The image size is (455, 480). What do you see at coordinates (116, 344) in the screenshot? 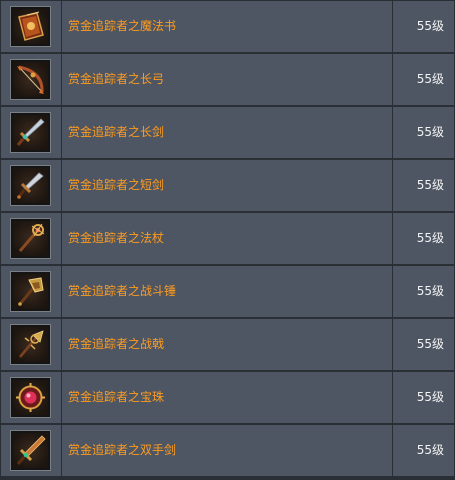
I see `item-name-link: 赏金追踪者之战戟` at bounding box center [116, 344].